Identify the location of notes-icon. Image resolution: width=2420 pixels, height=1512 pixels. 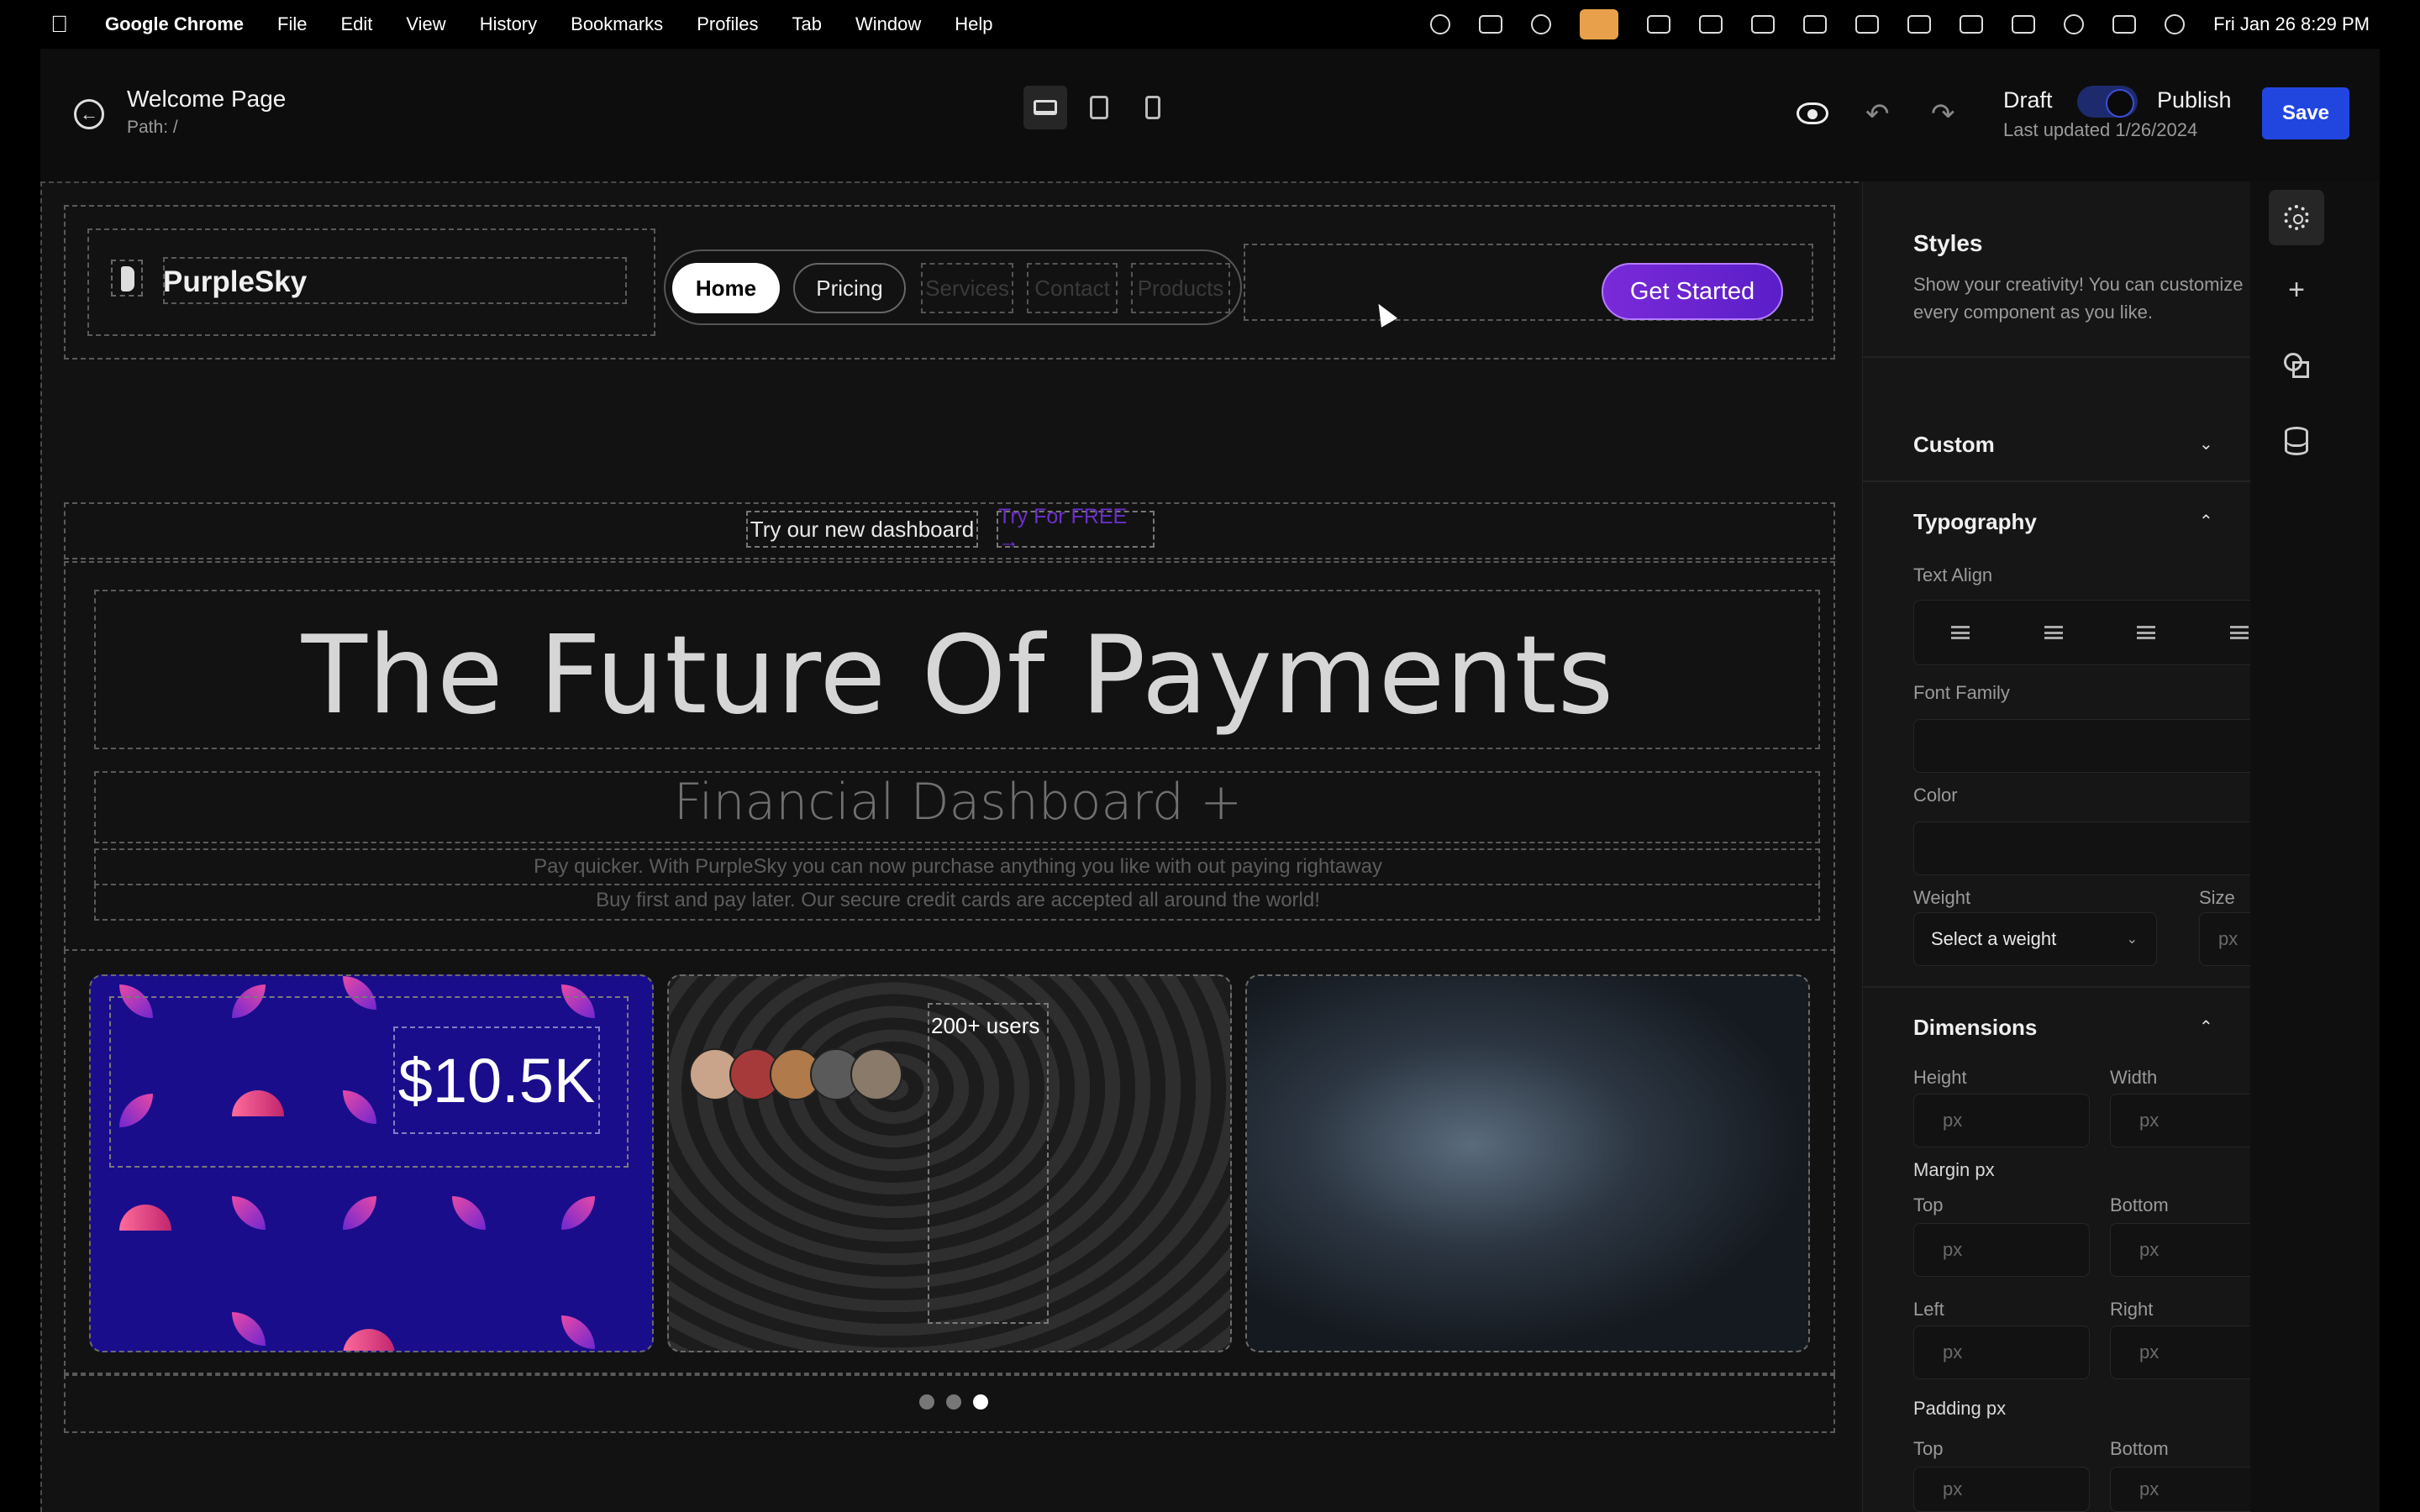
(1659, 24).